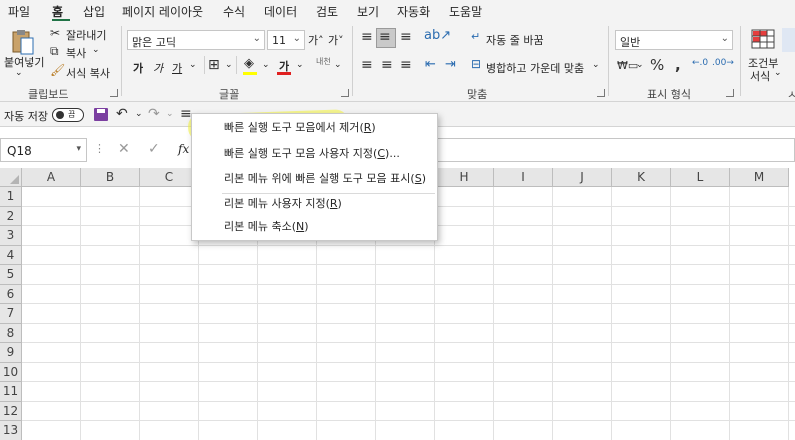  What do you see at coordinates (193, 65) in the screenshot?
I see `underline-dropdown-icon: ⌄` at bounding box center [193, 65].